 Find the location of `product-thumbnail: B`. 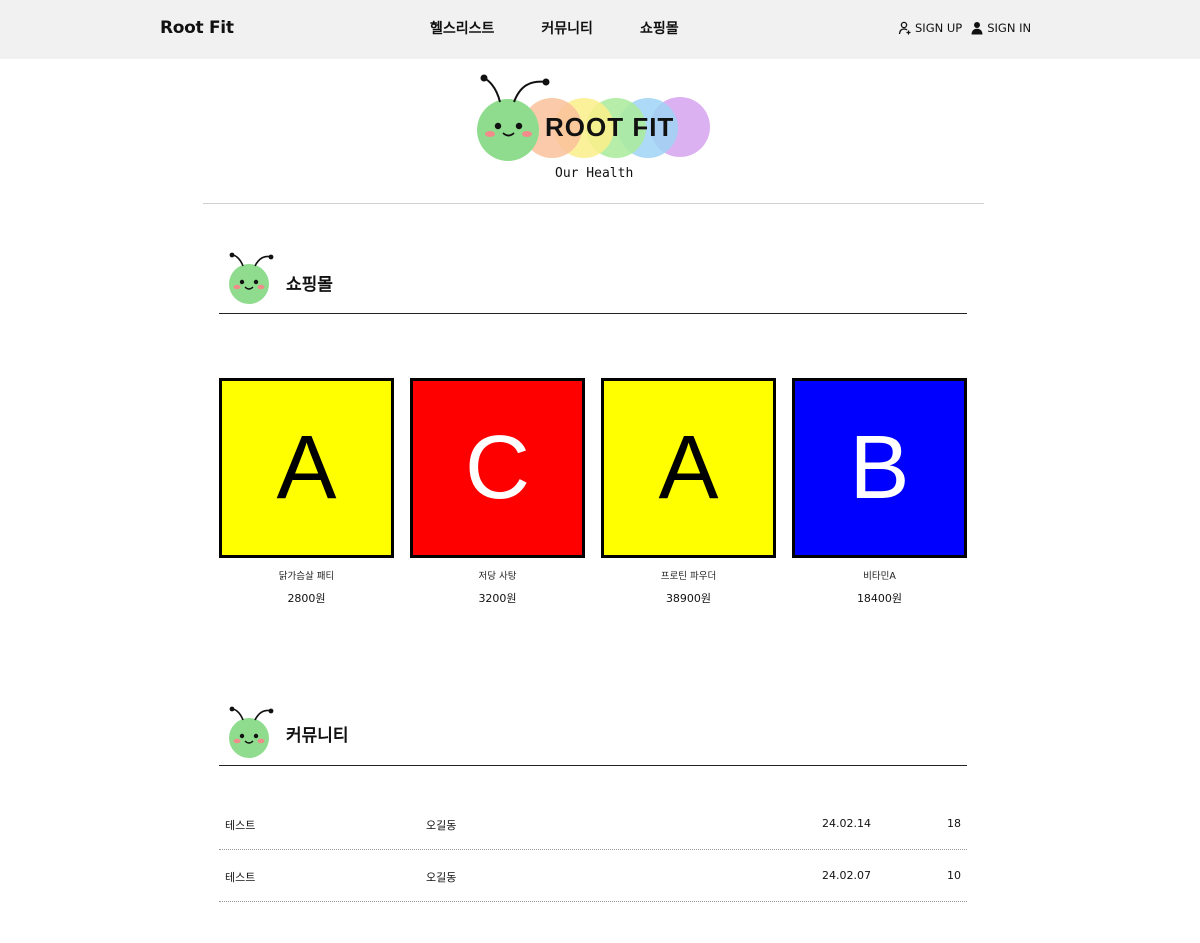

product-thumbnail: B is located at coordinates (879, 468).